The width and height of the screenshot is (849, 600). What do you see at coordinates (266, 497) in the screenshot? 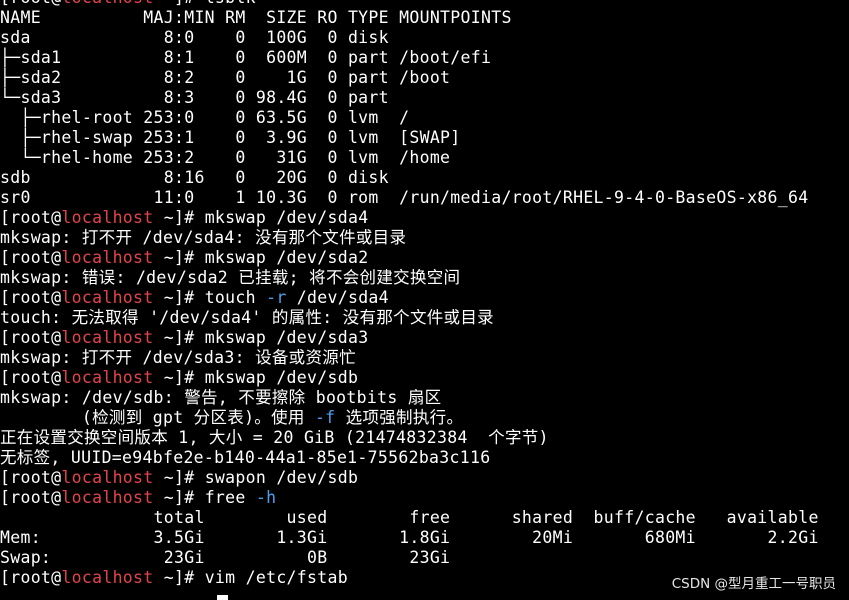
I see `command-flag: -h` at bounding box center [266, 497].